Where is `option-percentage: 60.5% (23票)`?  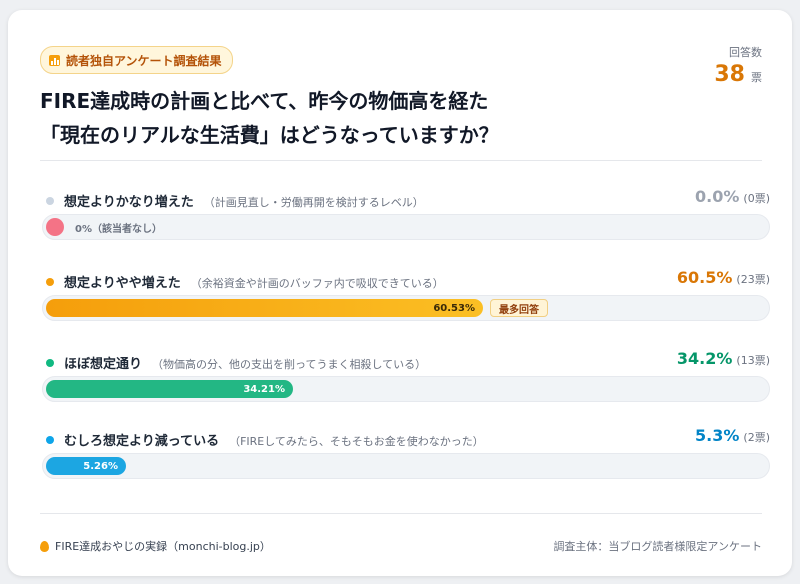
option-percentage: 60.5% (23票) is located at coordinates (723, 277).